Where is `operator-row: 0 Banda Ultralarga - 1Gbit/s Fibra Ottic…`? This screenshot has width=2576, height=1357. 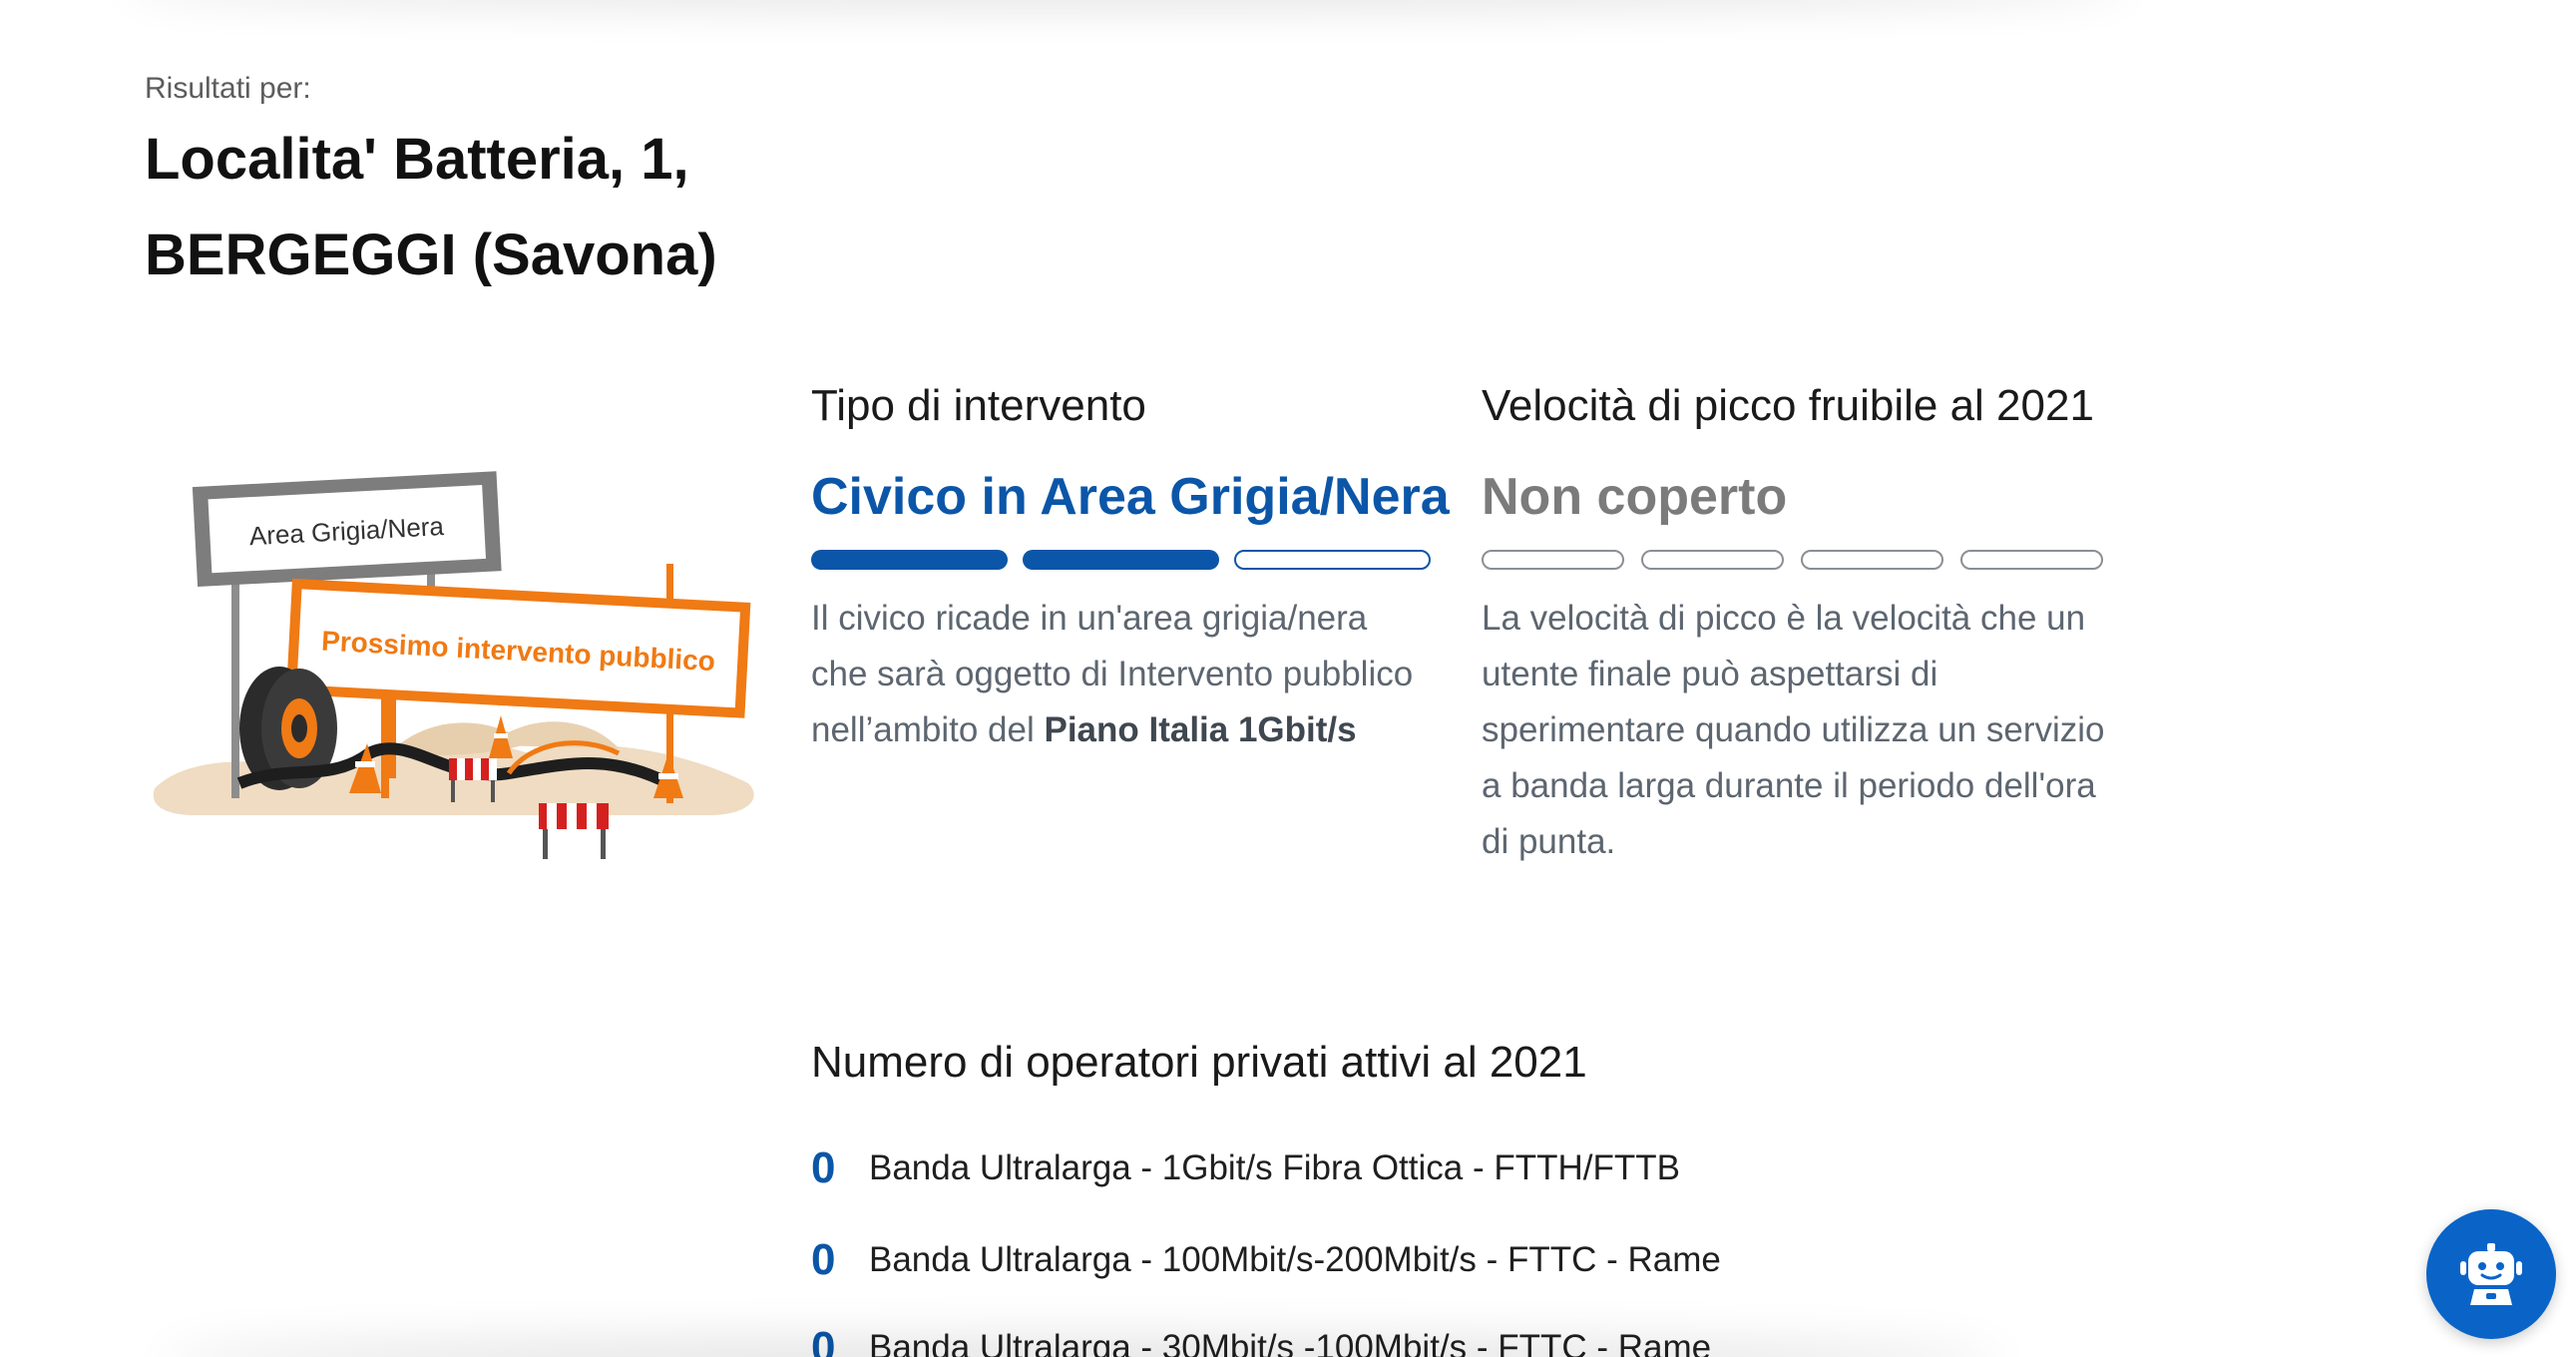
operator-row: 0 Banda Ultralarga - 1Gbit/s Fibra Ottic… is located at coordinates (1245, 1168).